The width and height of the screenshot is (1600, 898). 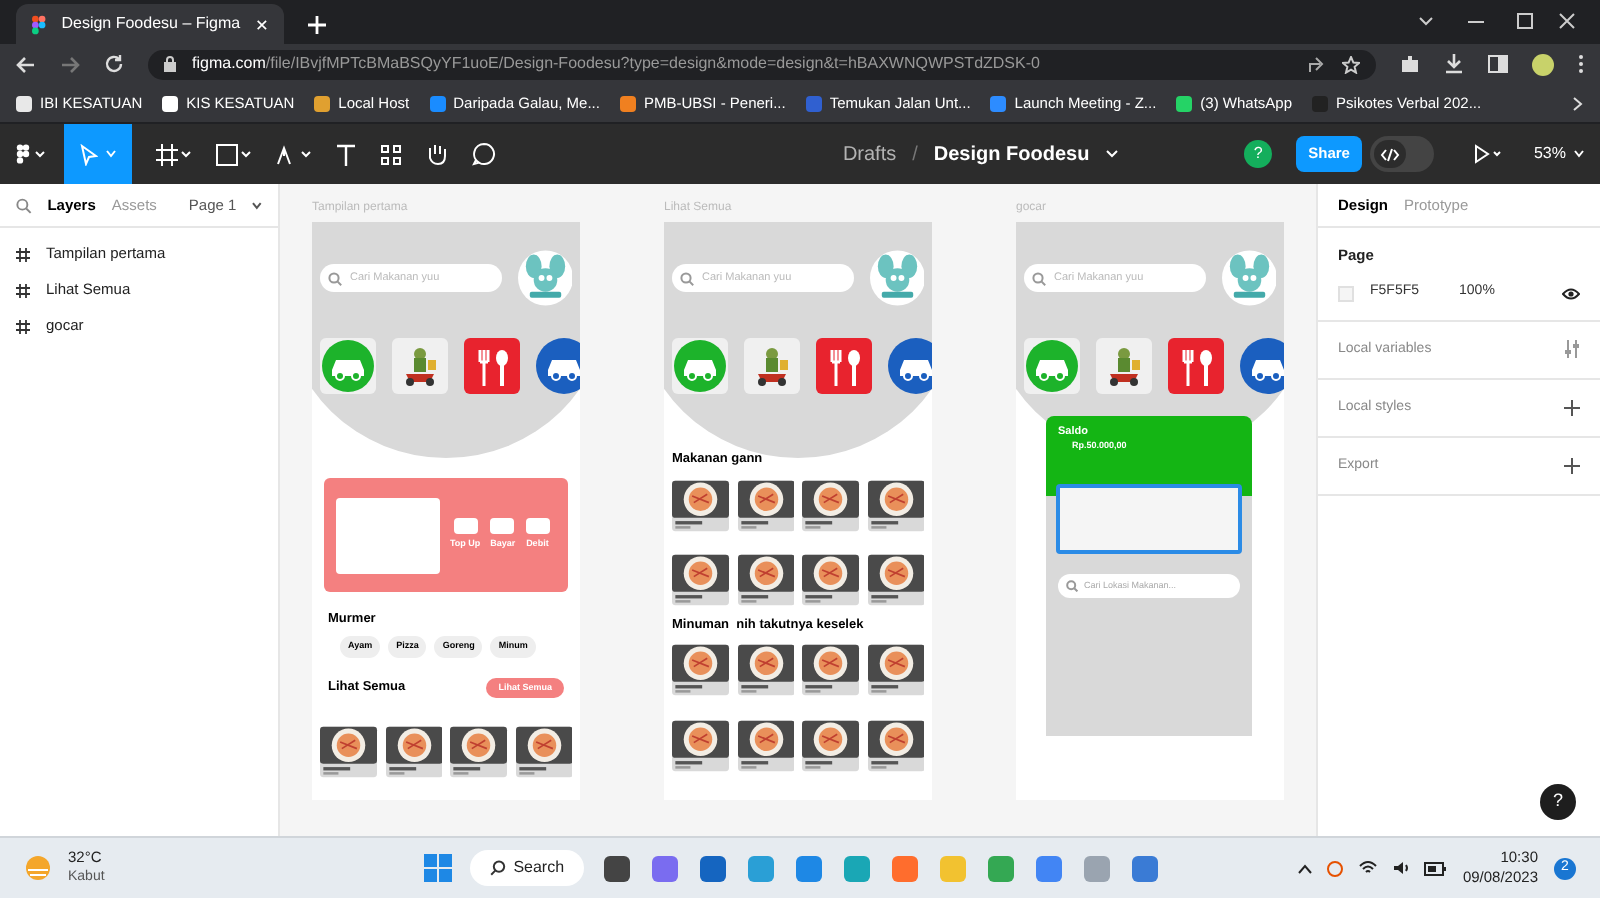 What do you see at coordinates (1435, 868) in the screenshot?
I see `battery-icon` at bounding box center [1435, 868].